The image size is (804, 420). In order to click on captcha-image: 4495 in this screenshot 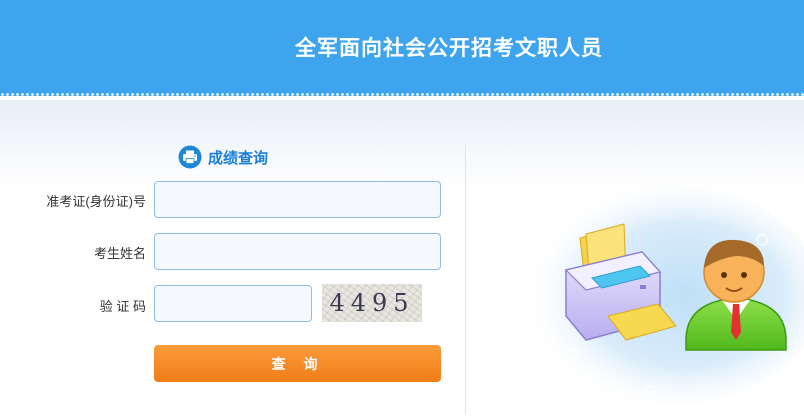, I will do `click(372, 303)`.